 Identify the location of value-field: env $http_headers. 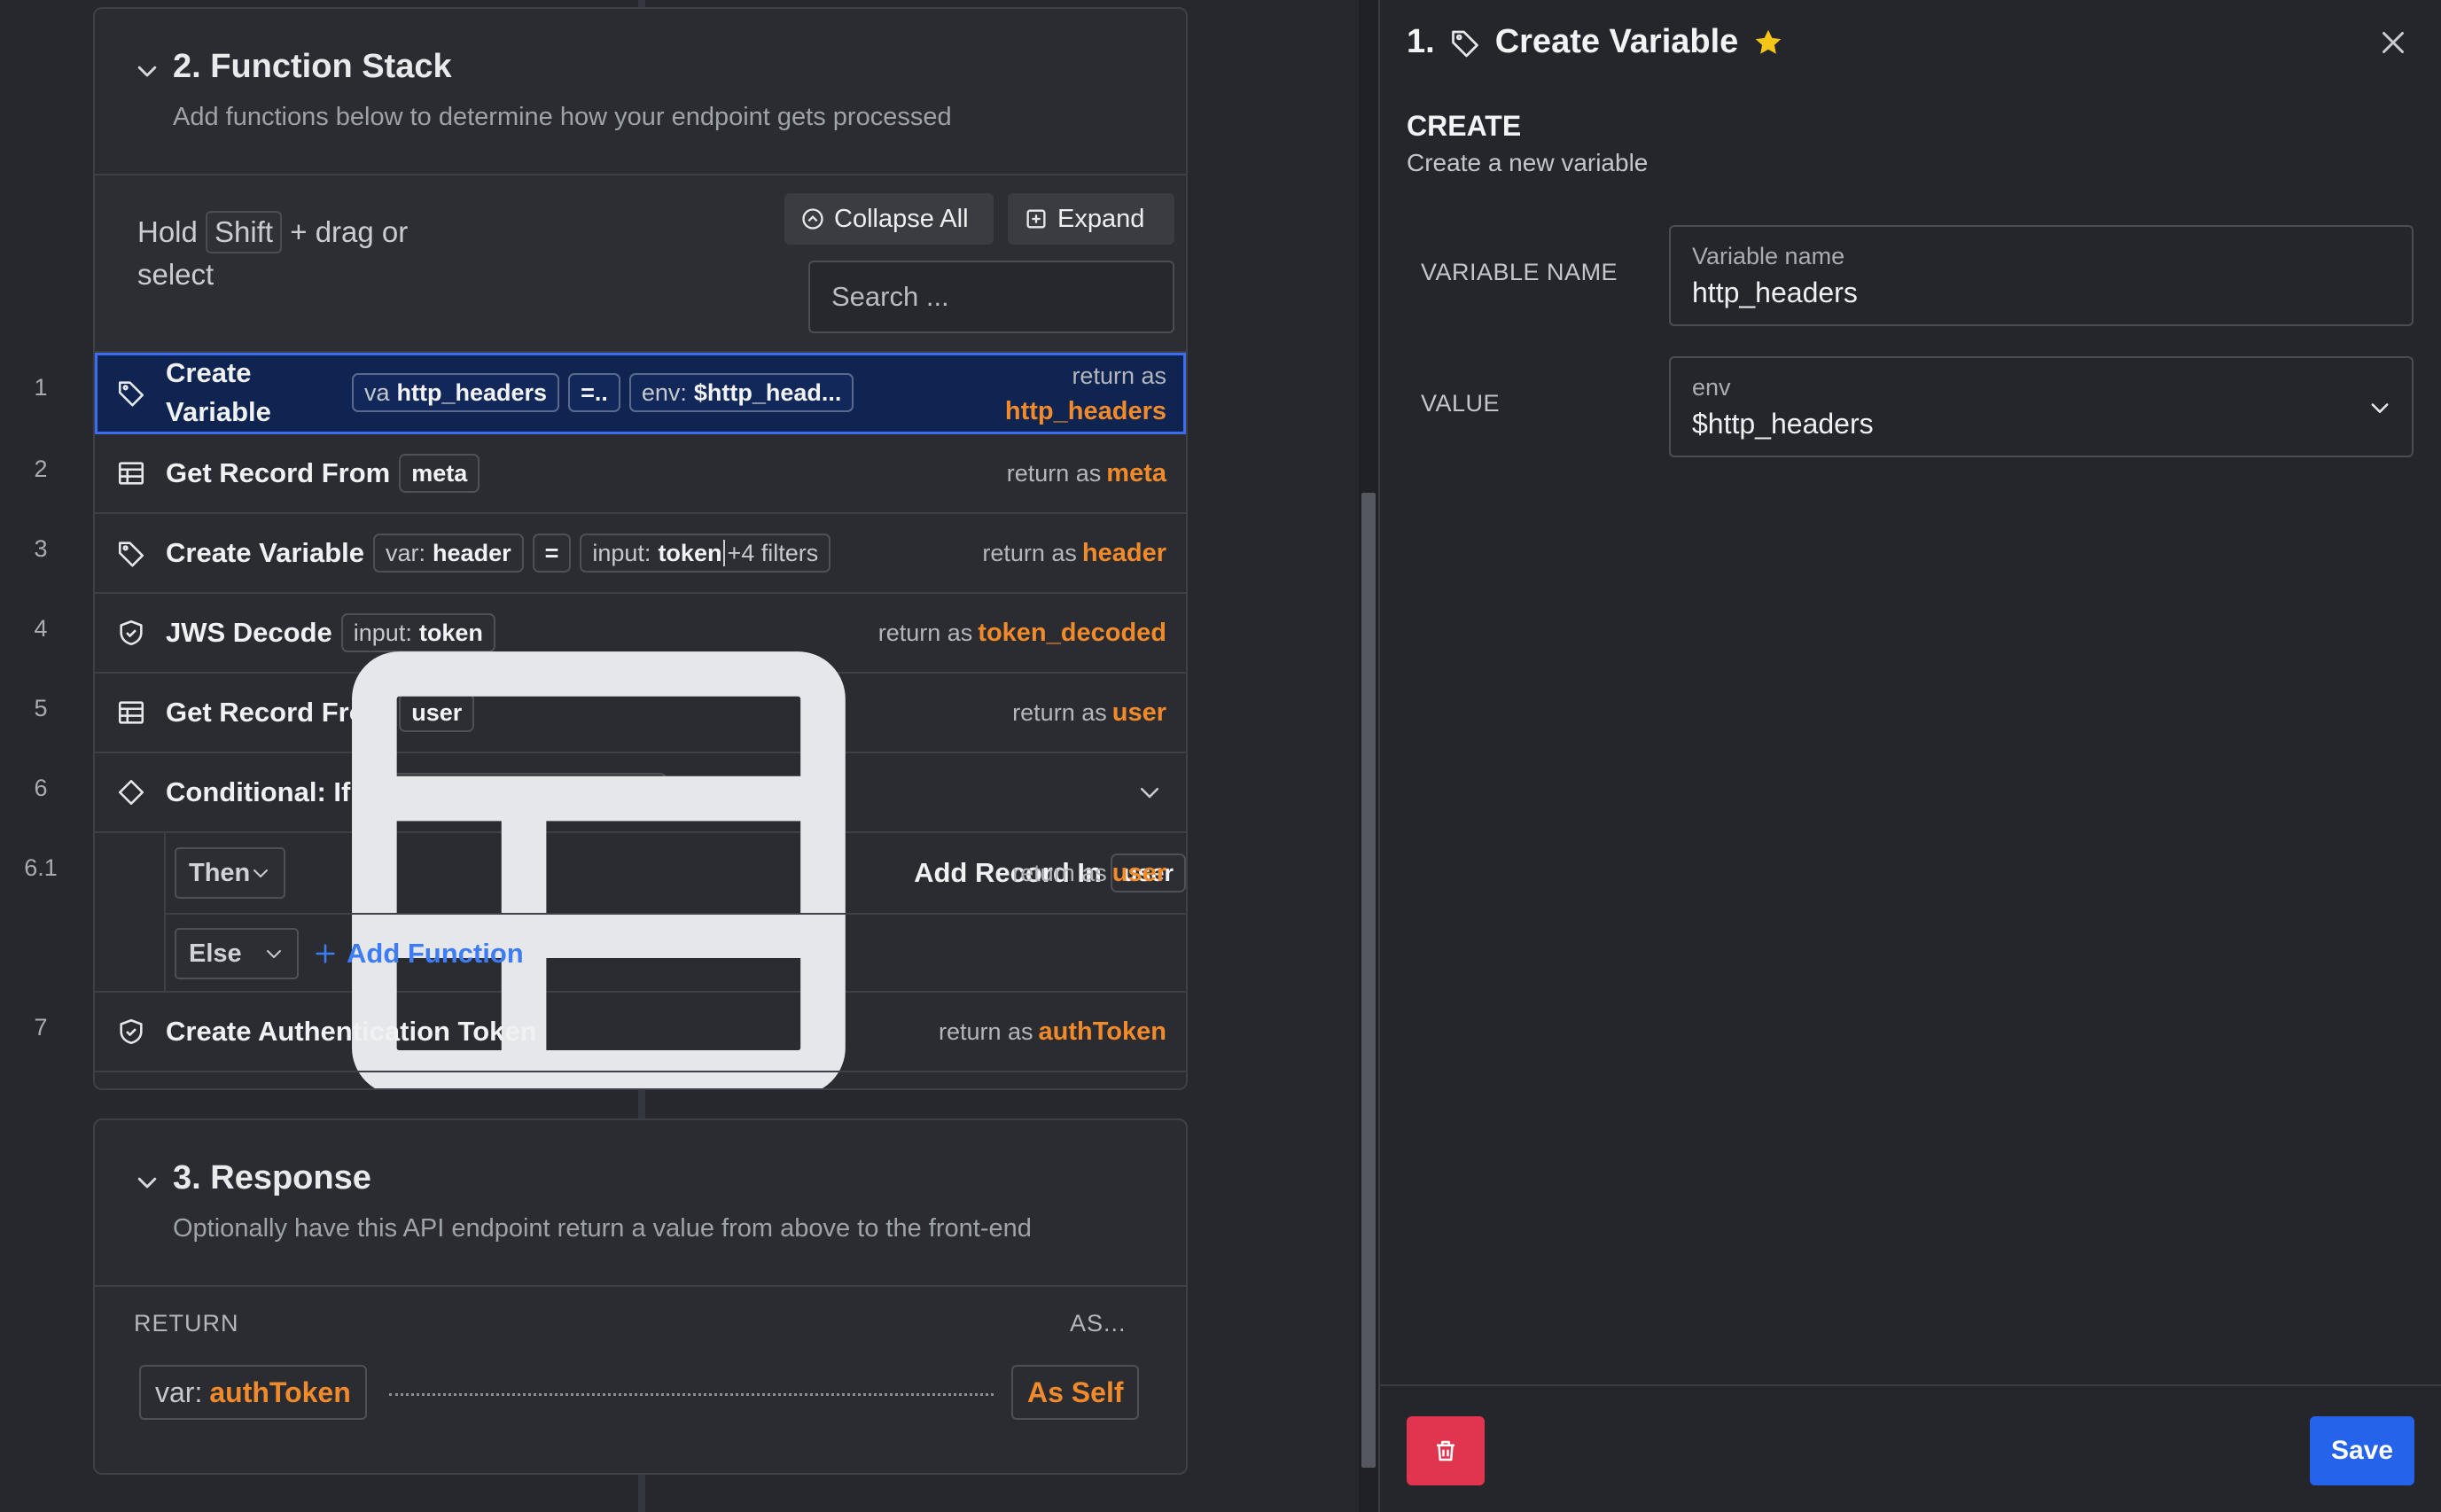
(2041, 407).